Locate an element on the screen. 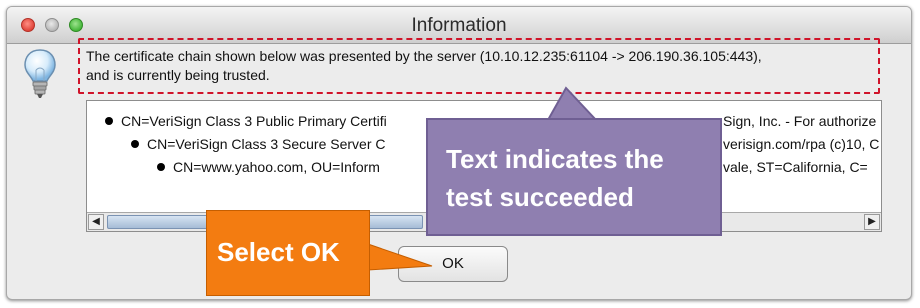 The image size is (920, 308). annotation-line-1: Text indicates the is located at coordinates (555, 159).